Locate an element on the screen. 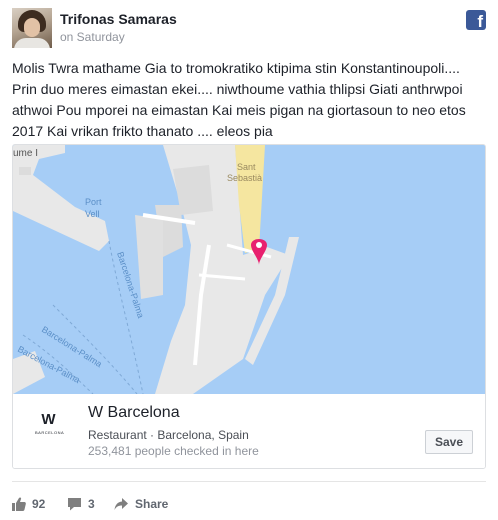  map-label: ume I is located at coordinates (25, 153).